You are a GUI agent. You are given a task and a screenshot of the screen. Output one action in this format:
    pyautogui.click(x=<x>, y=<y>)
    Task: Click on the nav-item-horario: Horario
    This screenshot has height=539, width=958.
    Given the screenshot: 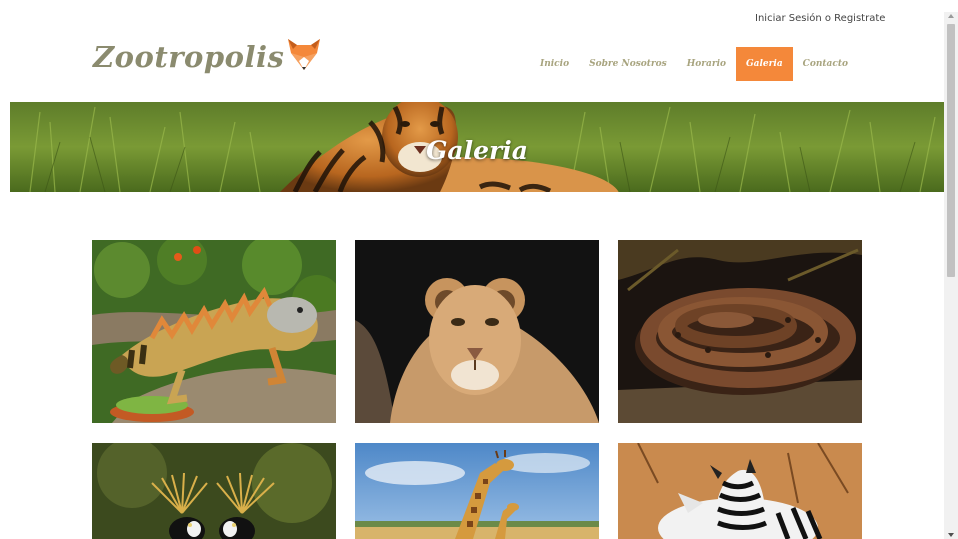 What is the action you would take?
    pyautogui.click(x=706, y=64)
    